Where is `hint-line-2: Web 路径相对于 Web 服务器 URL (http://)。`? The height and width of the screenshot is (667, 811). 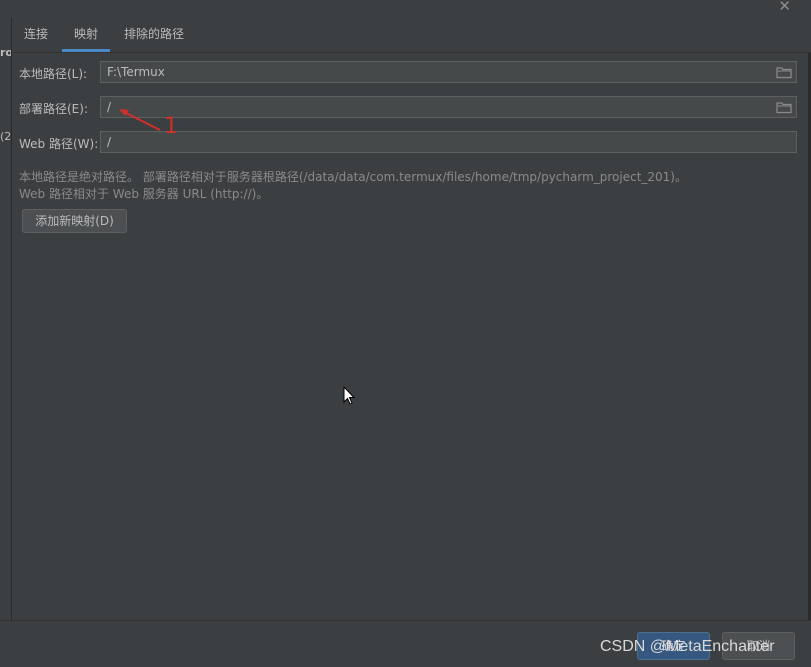
hint-line-2: Web 路径相对于 Web 服务器 URL (http://)。 is located at coordinates (144, 194).